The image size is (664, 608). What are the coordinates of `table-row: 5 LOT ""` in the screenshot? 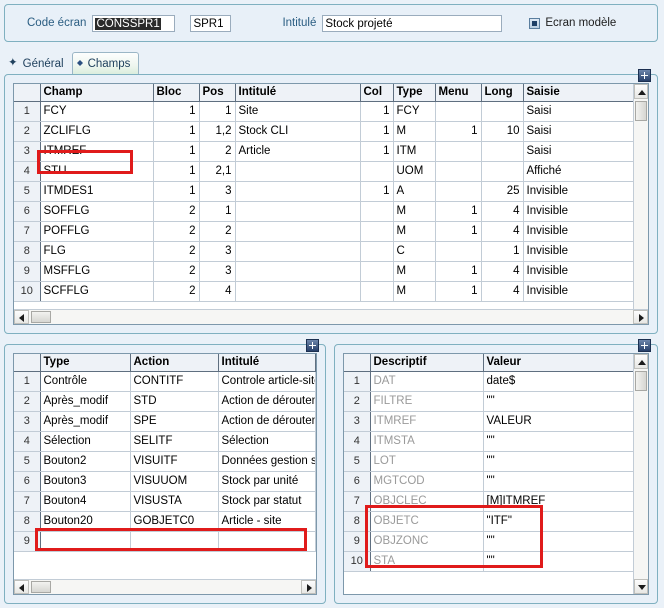 It's located at (496, 461).